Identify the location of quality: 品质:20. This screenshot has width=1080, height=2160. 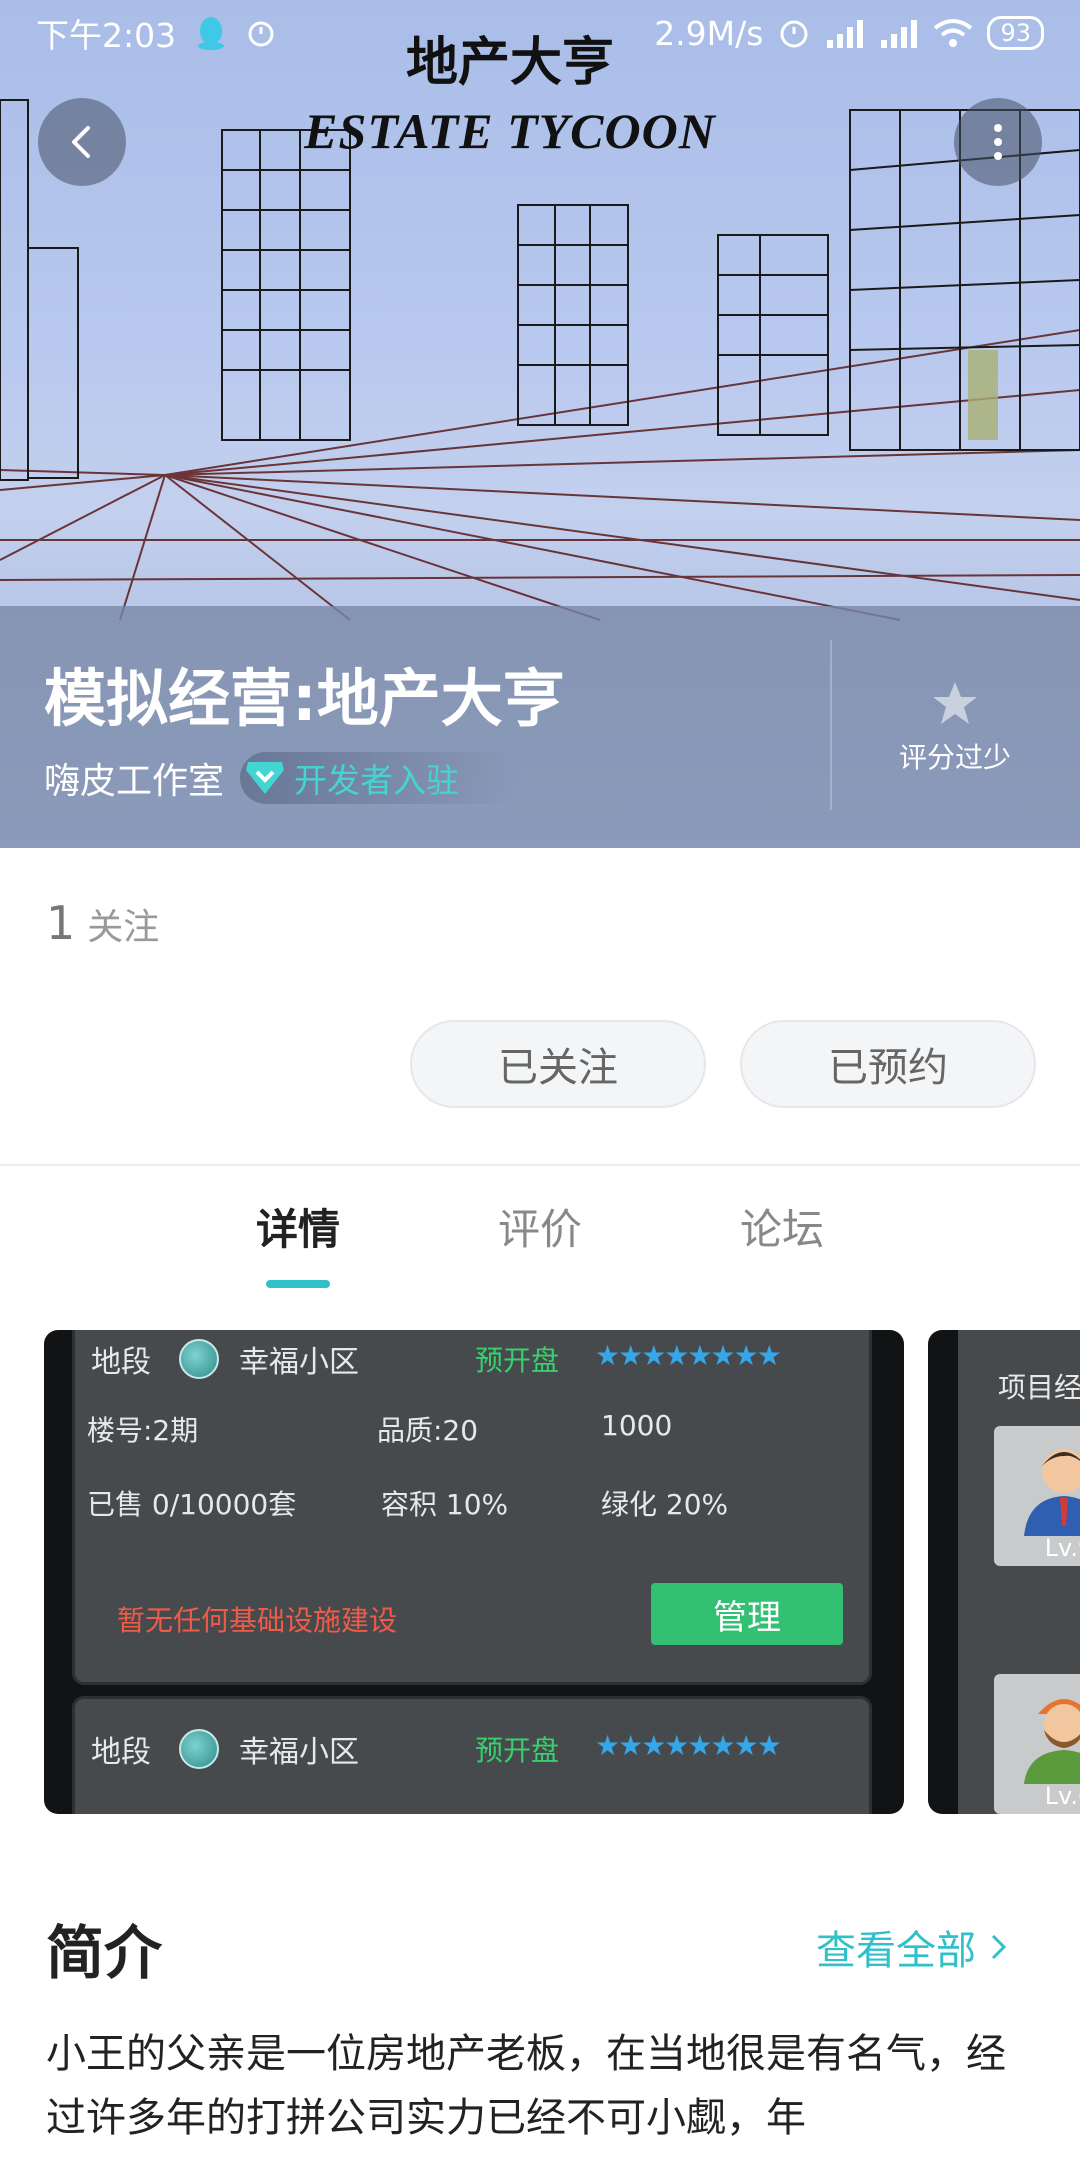
(428, 1430).